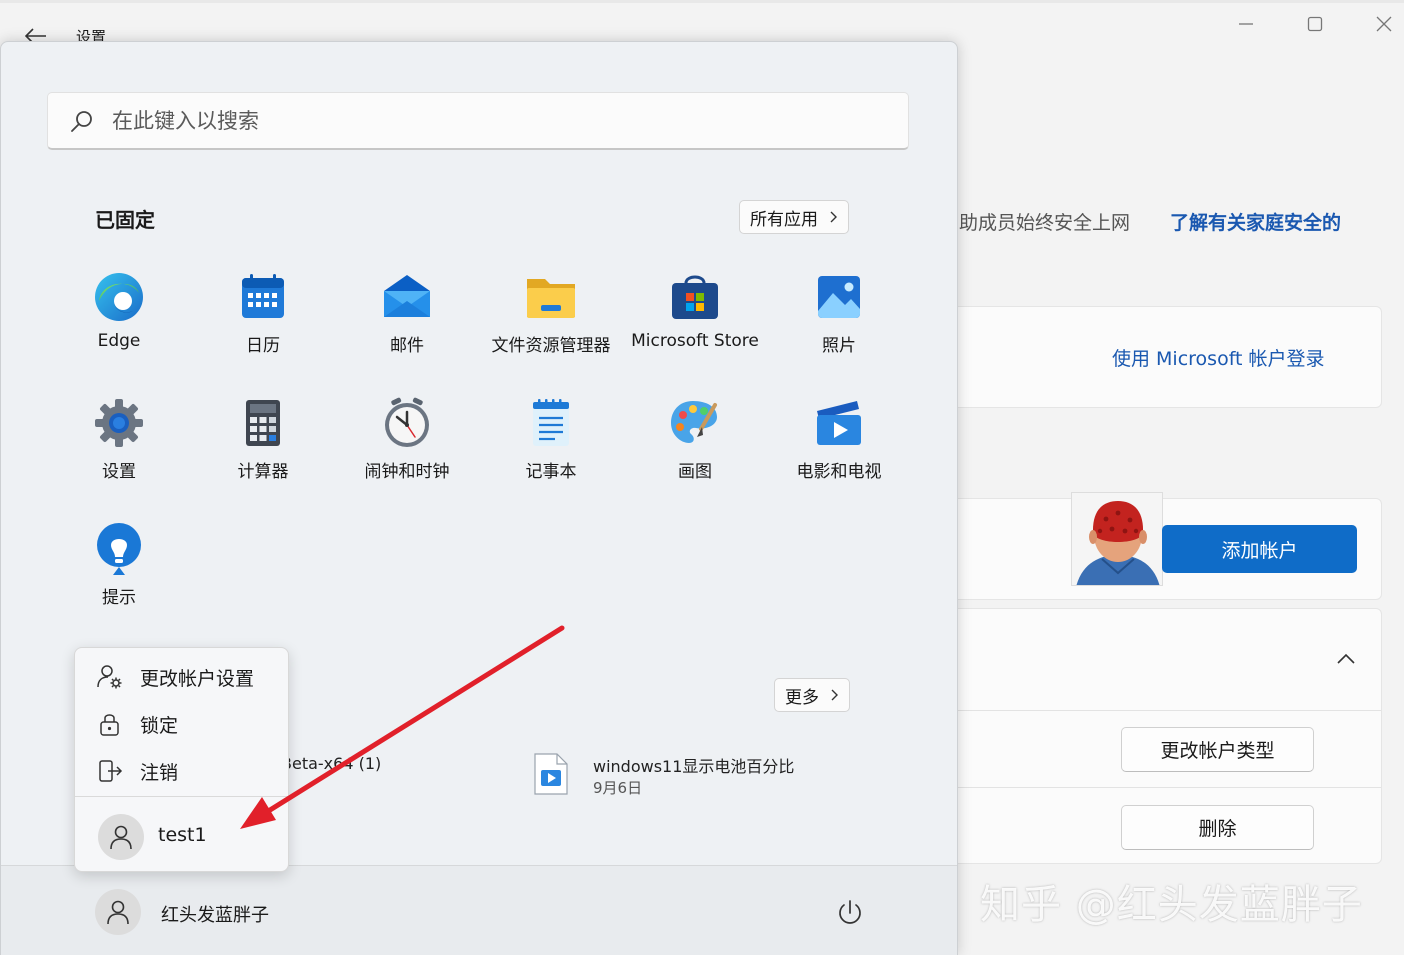 This screenshot has height=955, width=1404. What do you see at coordinates (159, 773) in the screenshot?
I see `popup-item-label: 注销` at bounding box center [159, 773].